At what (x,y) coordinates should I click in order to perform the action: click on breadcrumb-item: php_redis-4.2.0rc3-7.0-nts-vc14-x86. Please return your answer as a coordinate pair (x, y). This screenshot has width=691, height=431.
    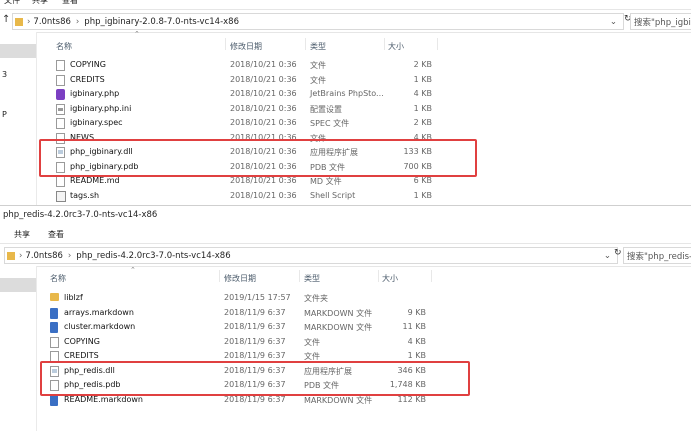
    Looking at the image, I should click on (153, 256).